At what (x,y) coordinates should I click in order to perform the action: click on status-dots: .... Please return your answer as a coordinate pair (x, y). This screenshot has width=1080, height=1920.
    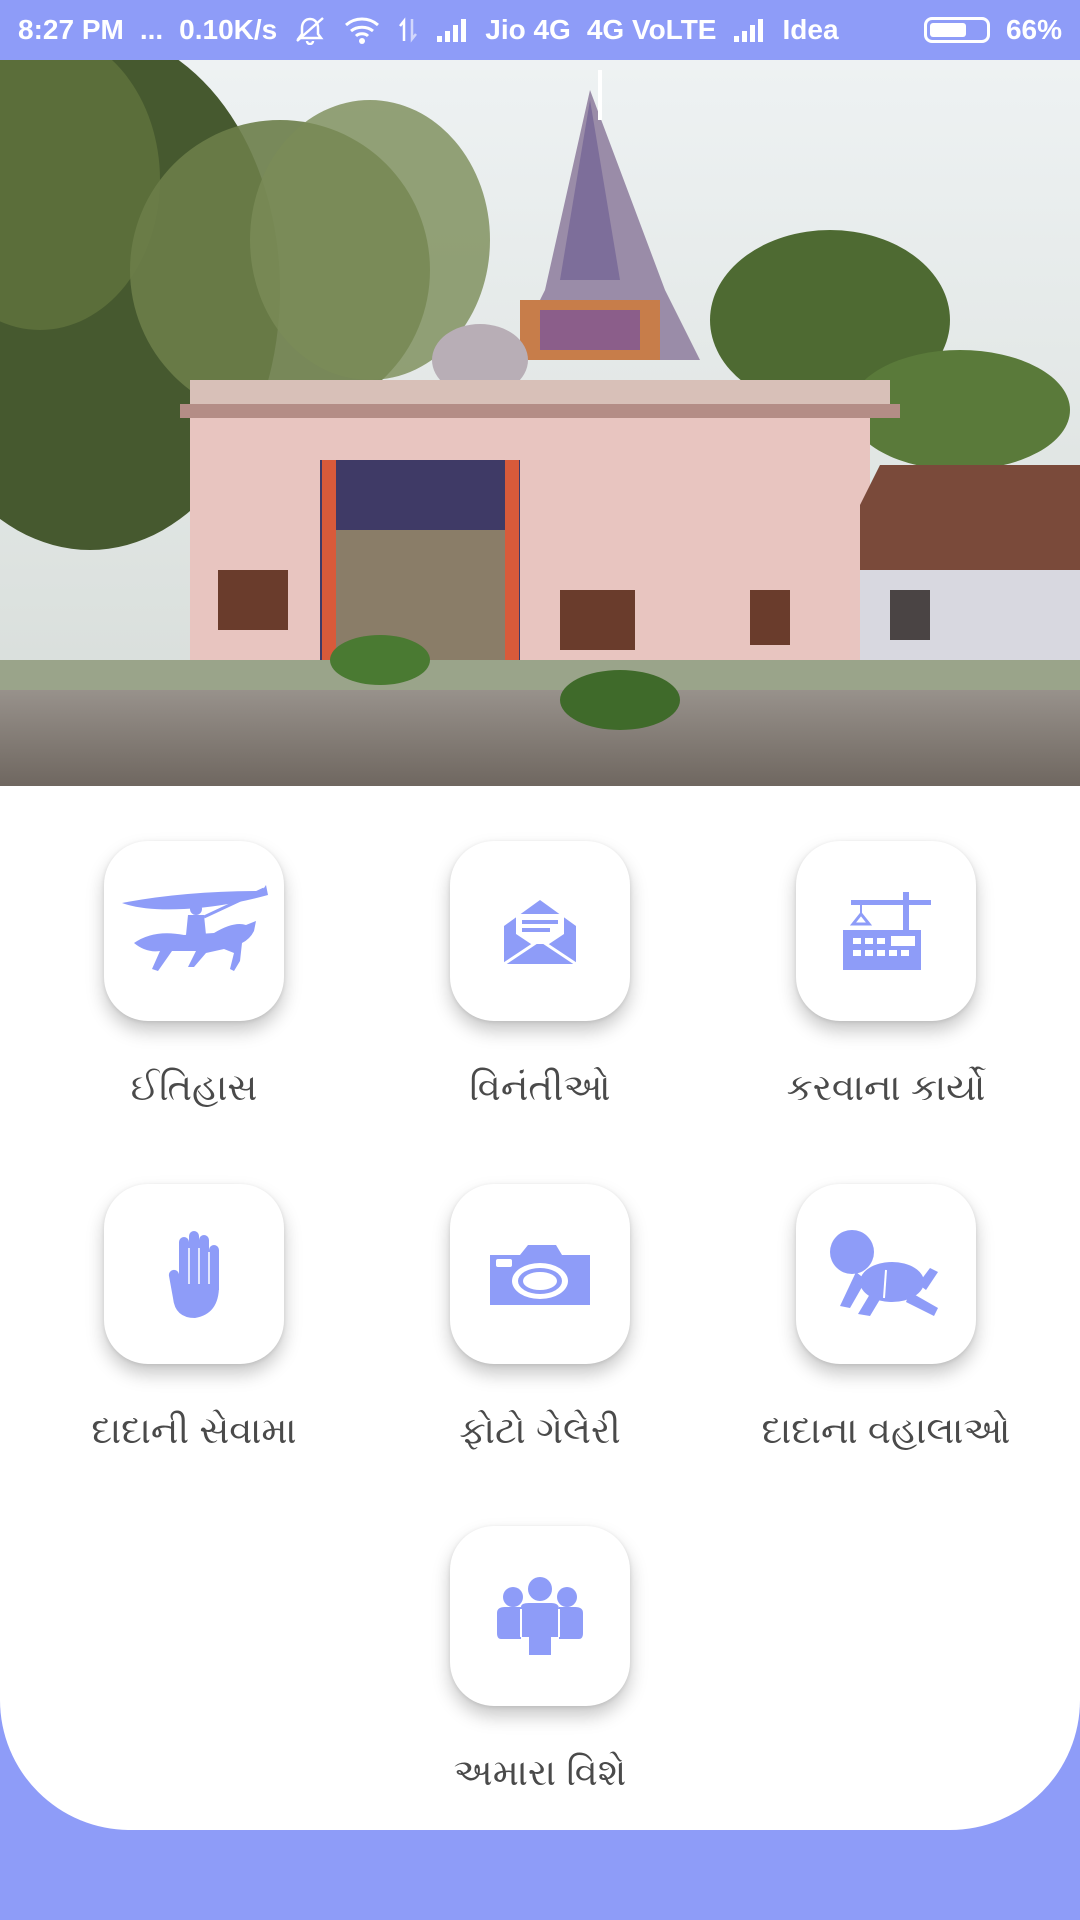
    Looking at the image, I should click on (151, 29).